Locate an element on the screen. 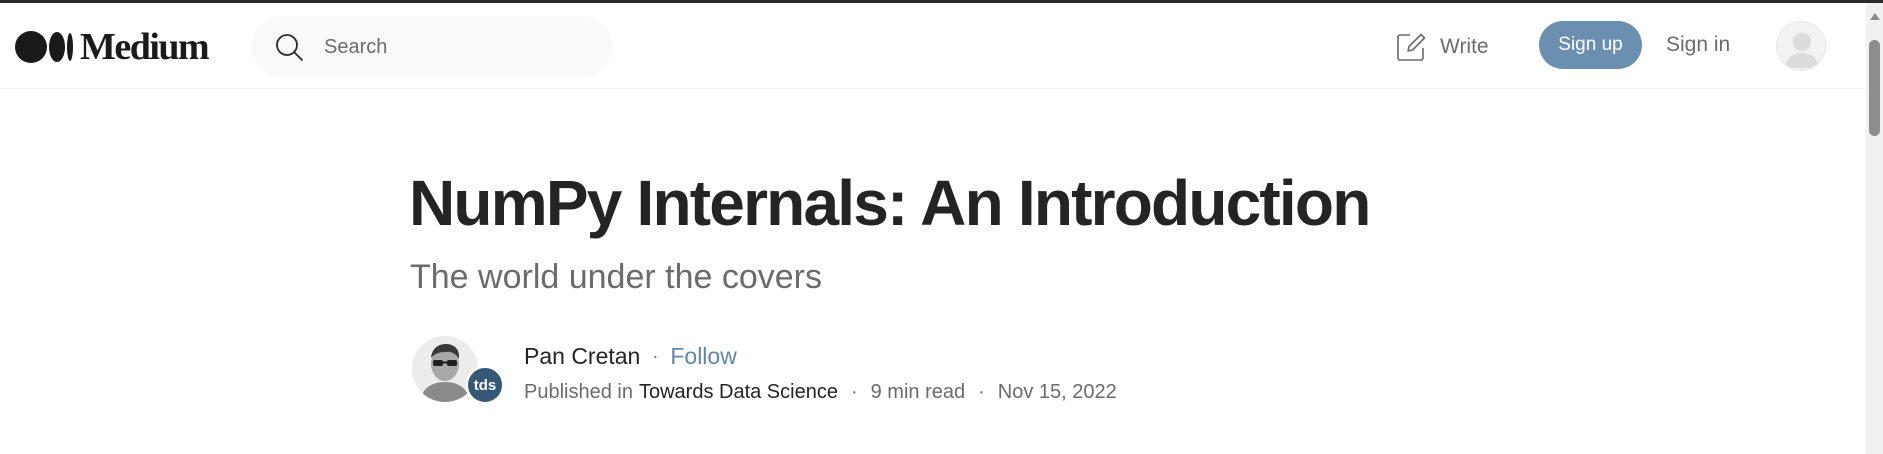 The height and width of the screenshot is (454, 1883). page-scrollbar is located at coordinates (1874, 228).